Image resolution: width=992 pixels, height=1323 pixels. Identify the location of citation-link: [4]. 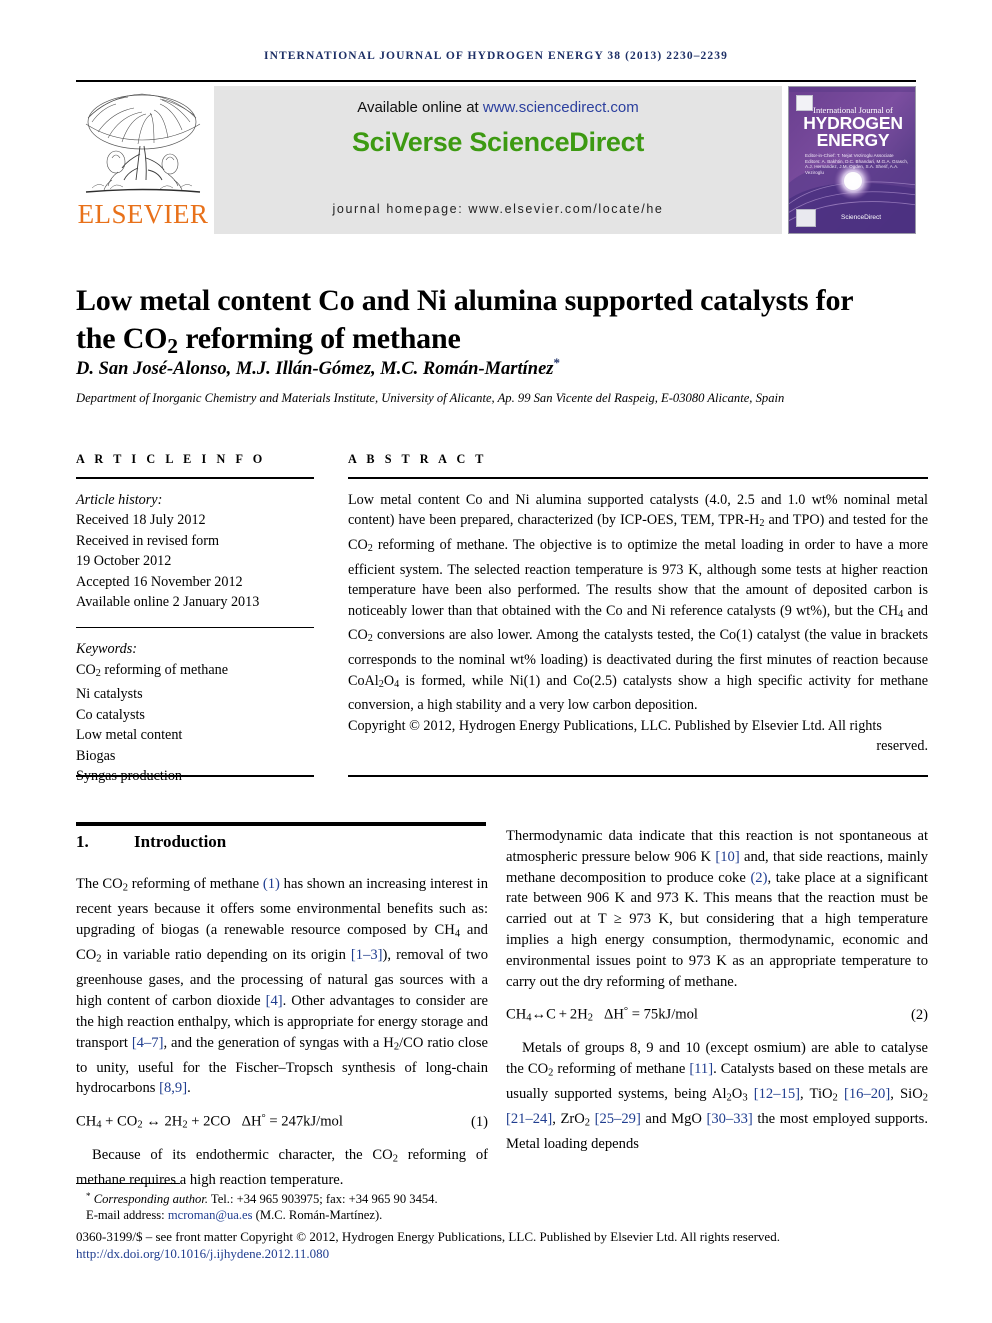
(274, 1001).